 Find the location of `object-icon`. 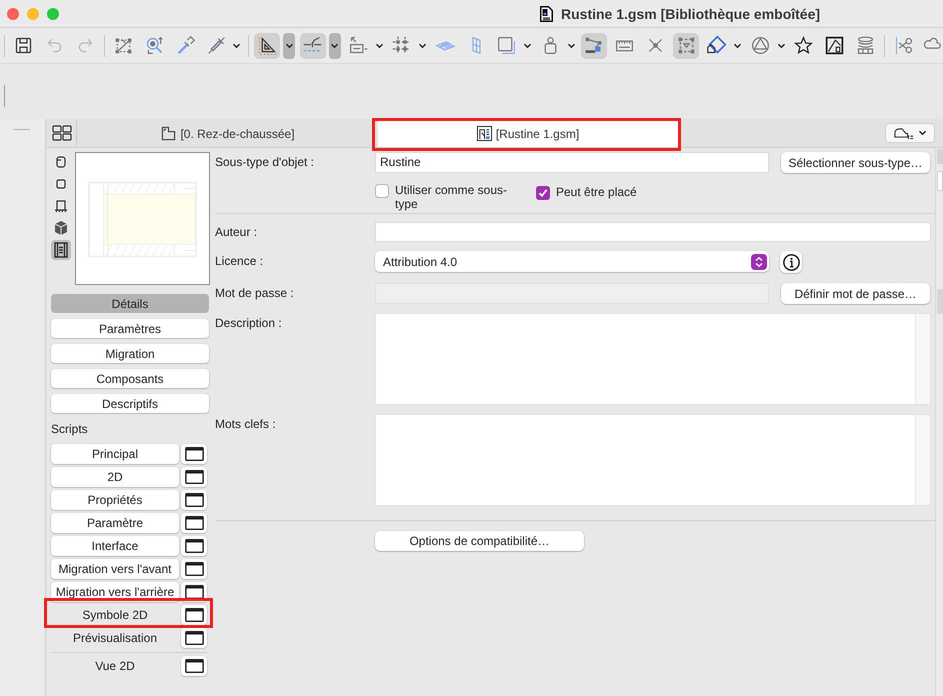

object-icon is located at coordinates (484, 133).